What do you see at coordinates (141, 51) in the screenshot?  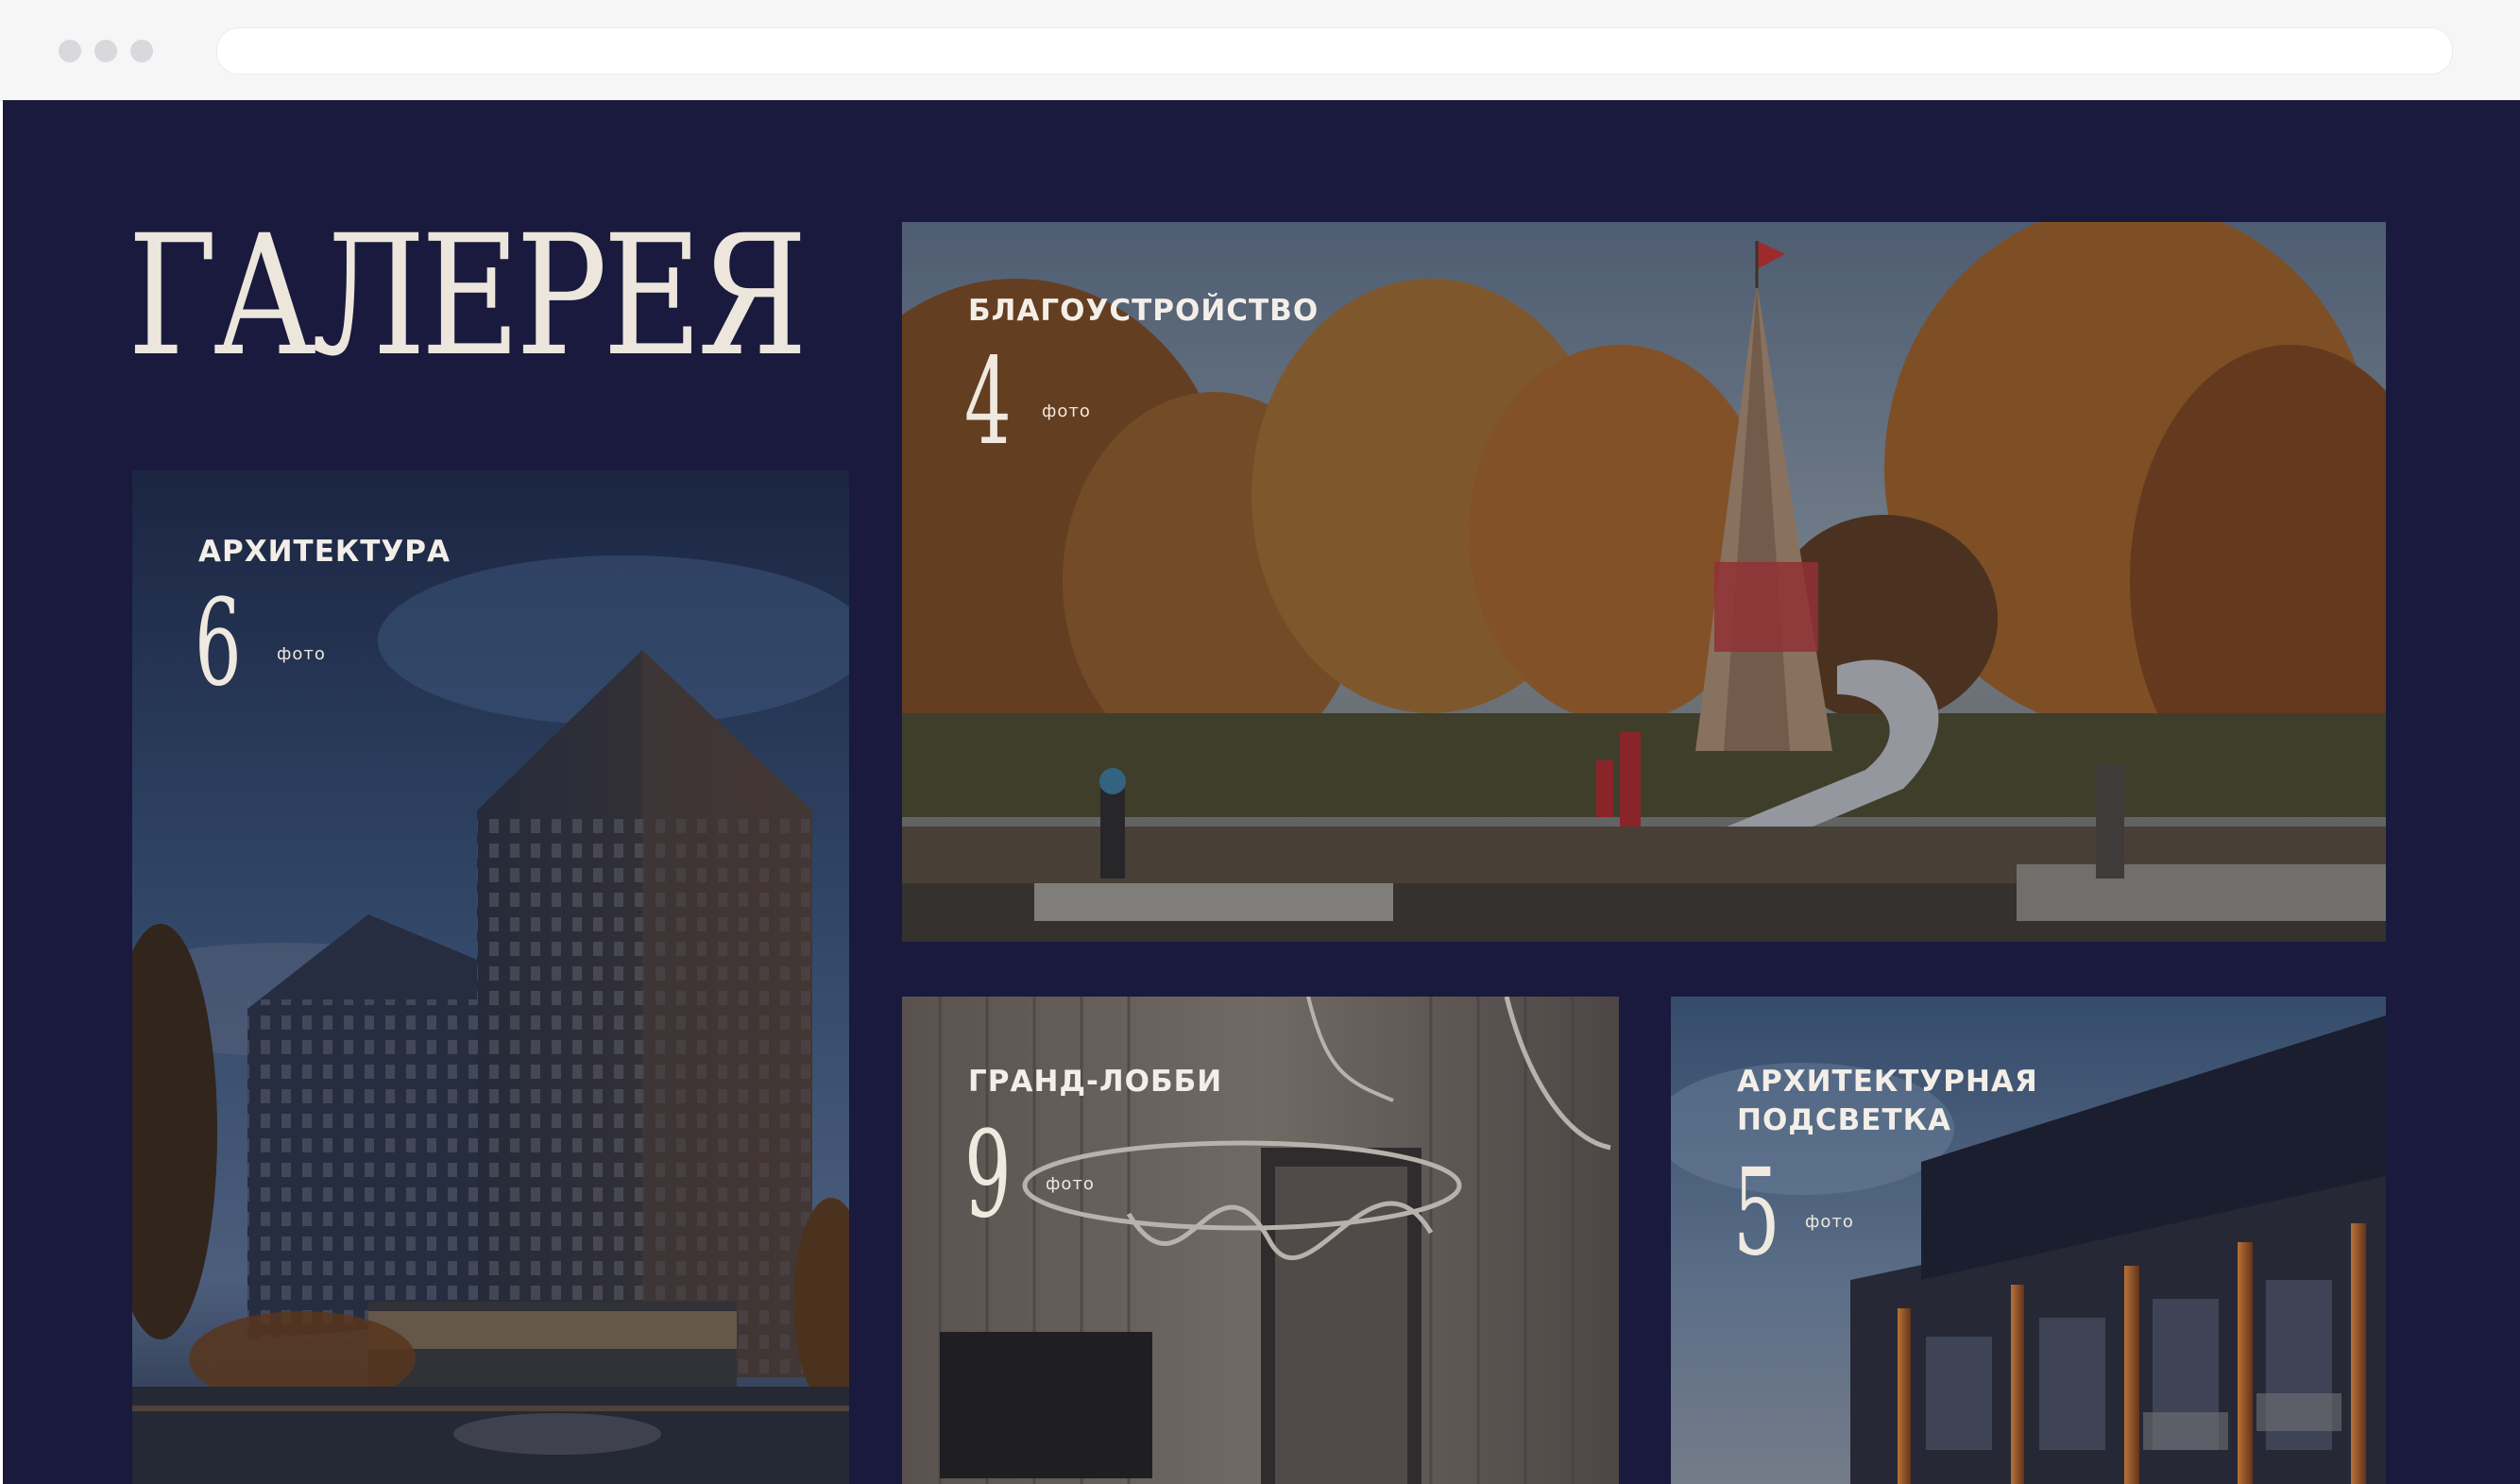 I see `window-maximize-dot` at bounding box center [141, 51].